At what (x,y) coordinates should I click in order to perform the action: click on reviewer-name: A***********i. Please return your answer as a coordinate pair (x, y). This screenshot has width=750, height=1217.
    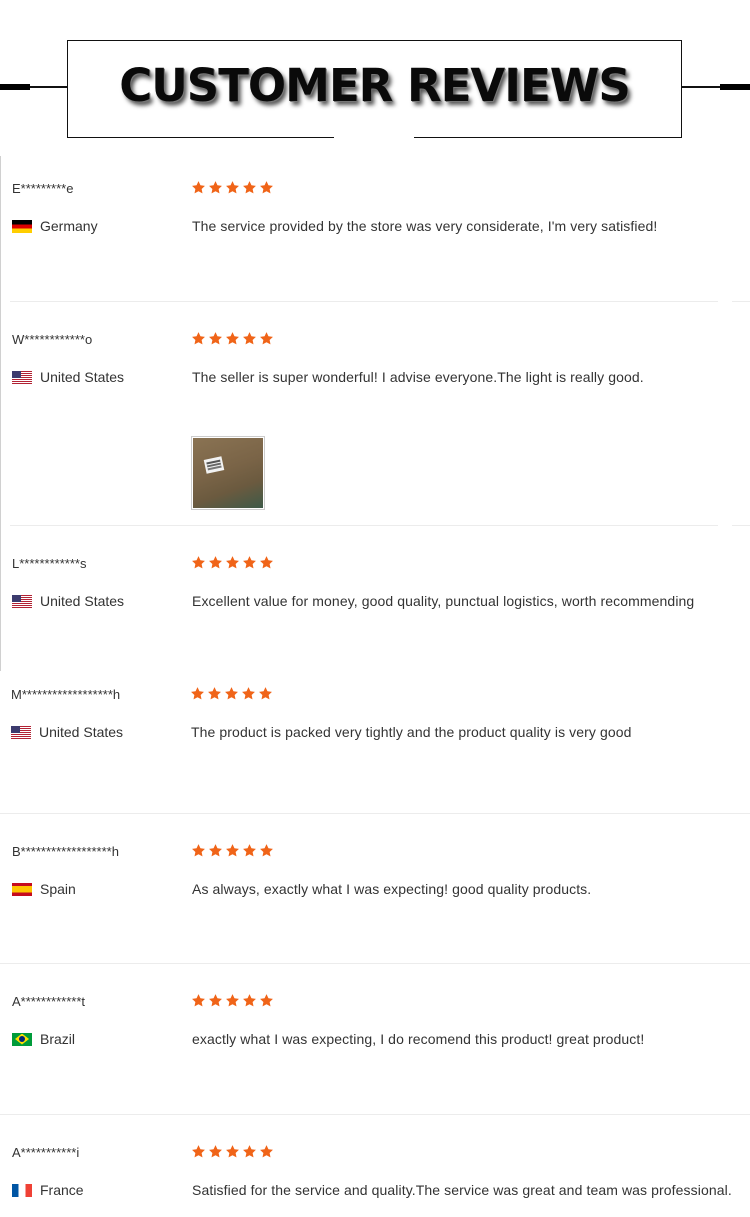
    Looking at the image, I should click on (46, 1152).